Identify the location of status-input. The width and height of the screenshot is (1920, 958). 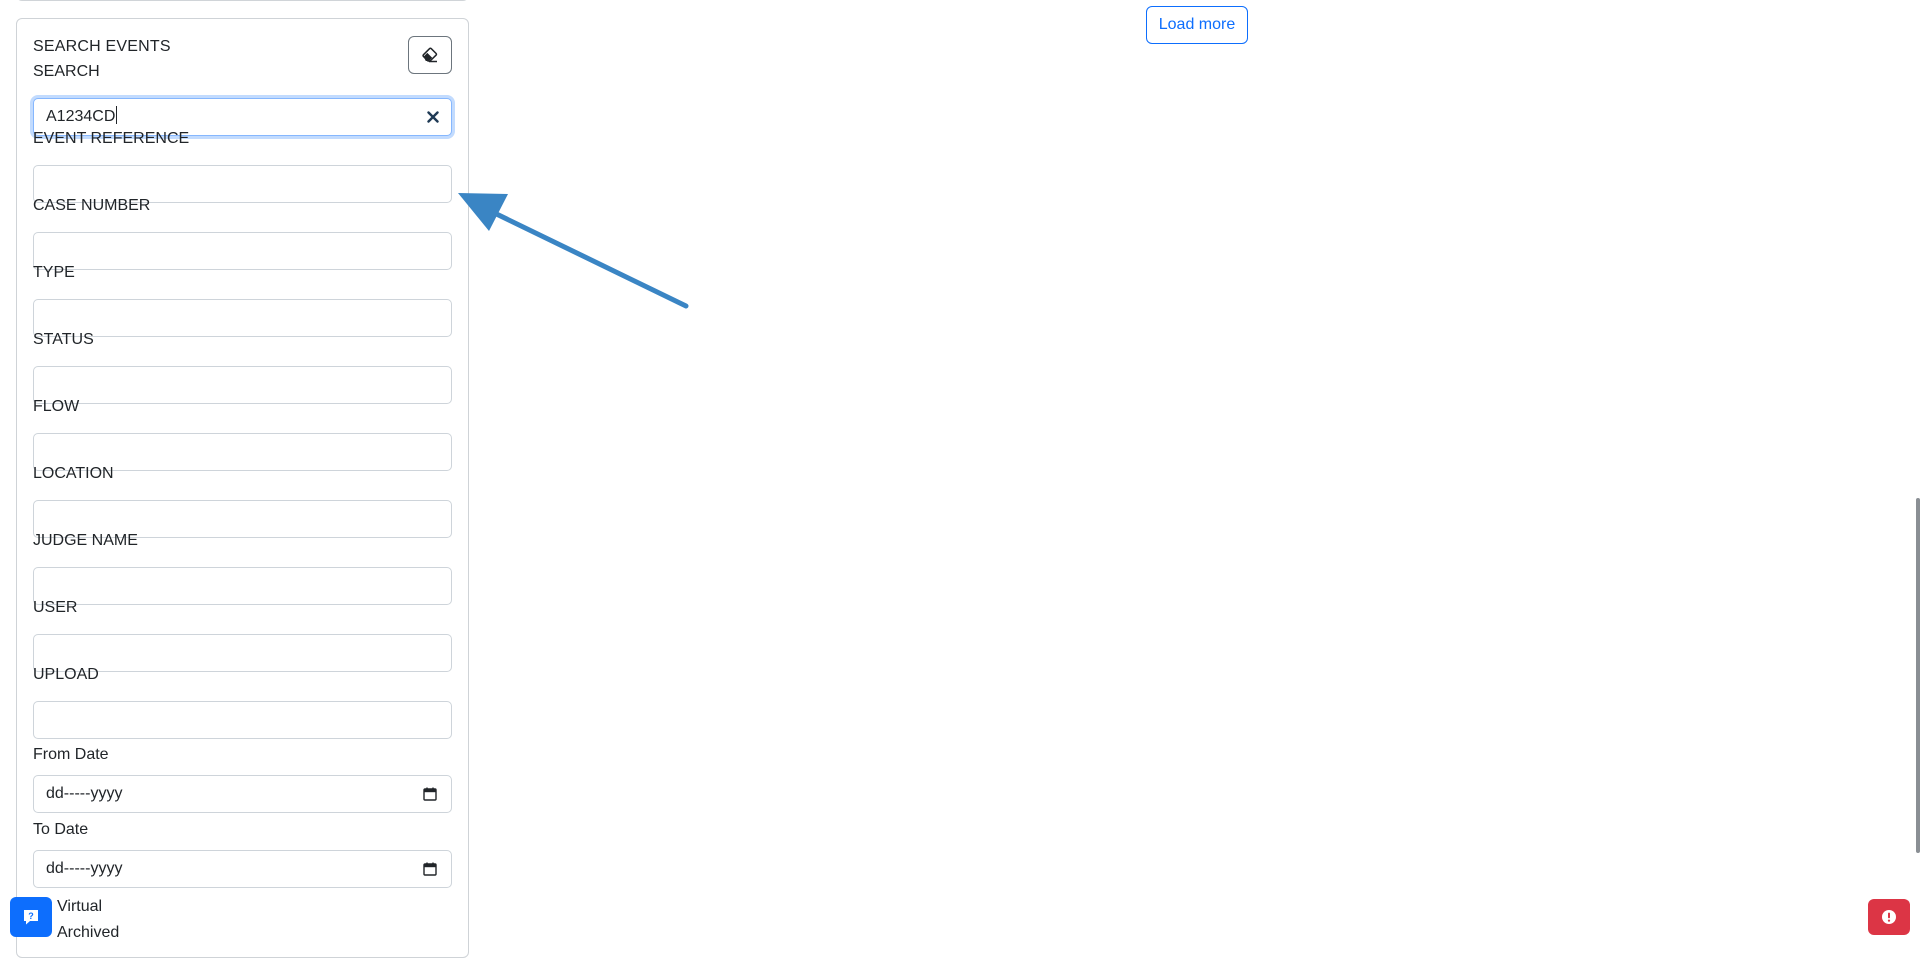
(242, 385).